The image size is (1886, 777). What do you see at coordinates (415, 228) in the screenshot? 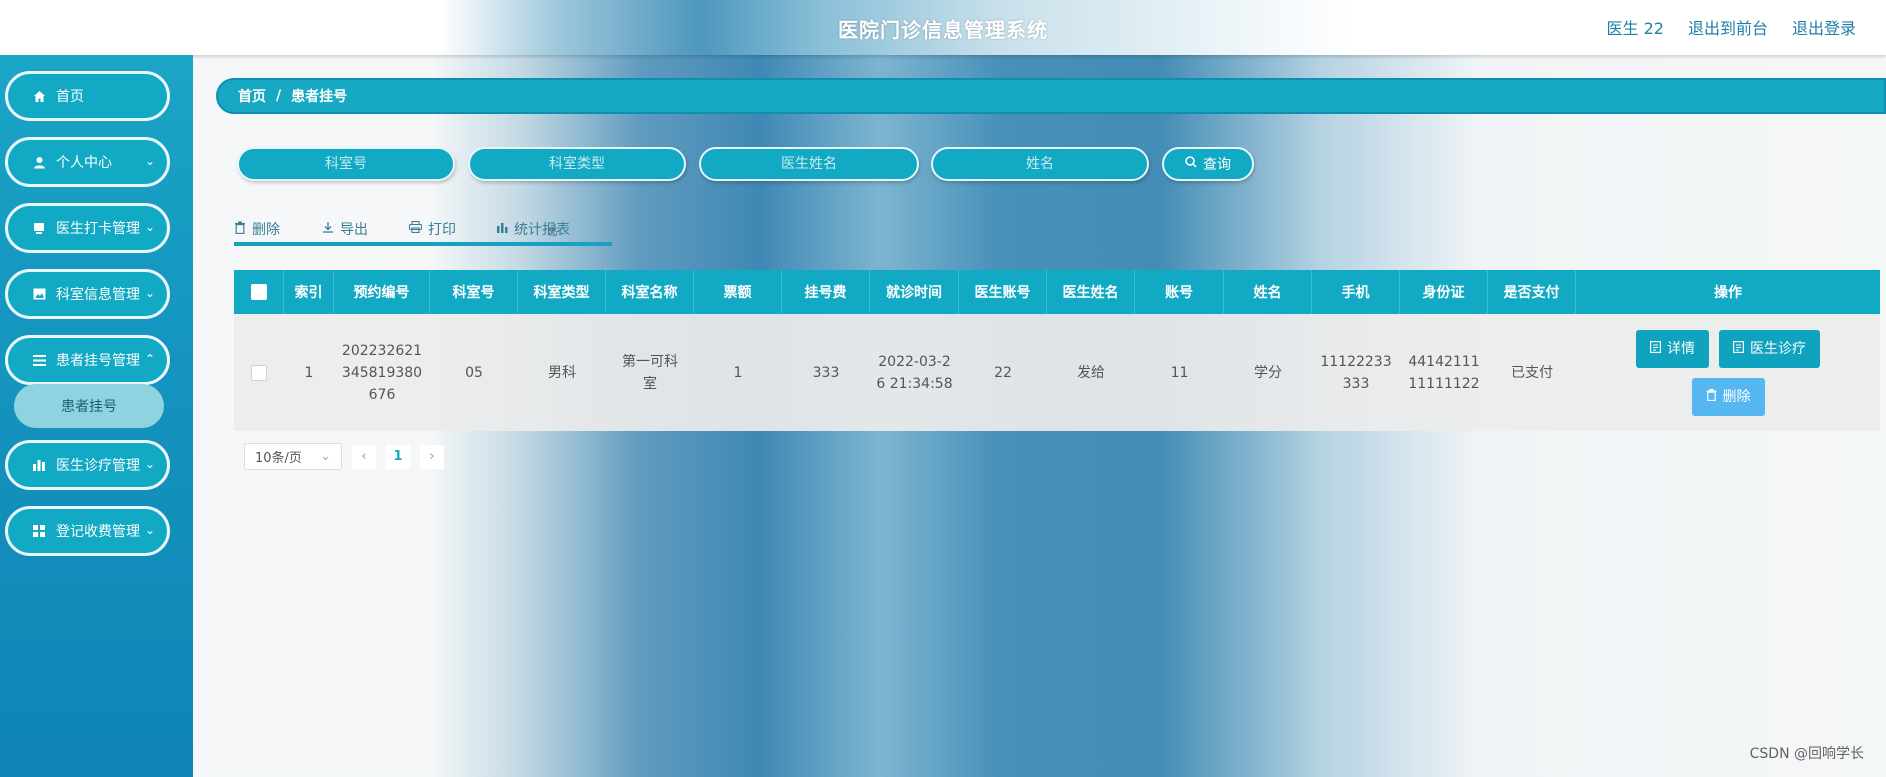
I see `printer-icon` at bounding box center [415, 228].